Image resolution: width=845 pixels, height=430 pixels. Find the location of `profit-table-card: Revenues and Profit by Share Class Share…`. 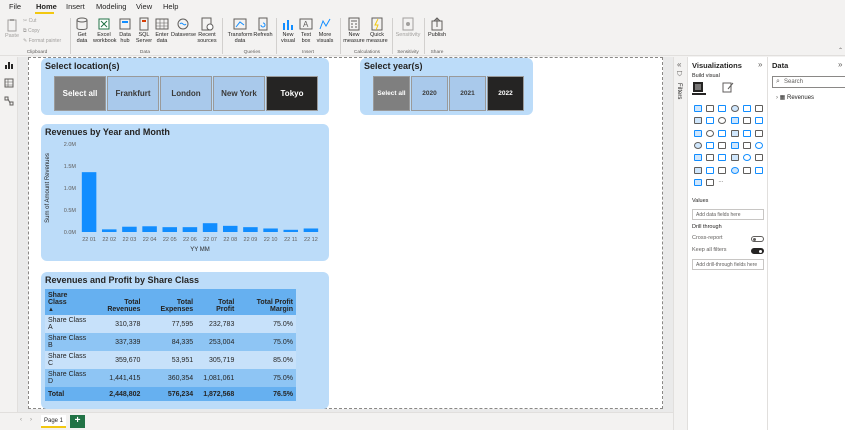

profit-table-card: Revenues and Profit by Share Class Share… is located at coordinates (185, 340).